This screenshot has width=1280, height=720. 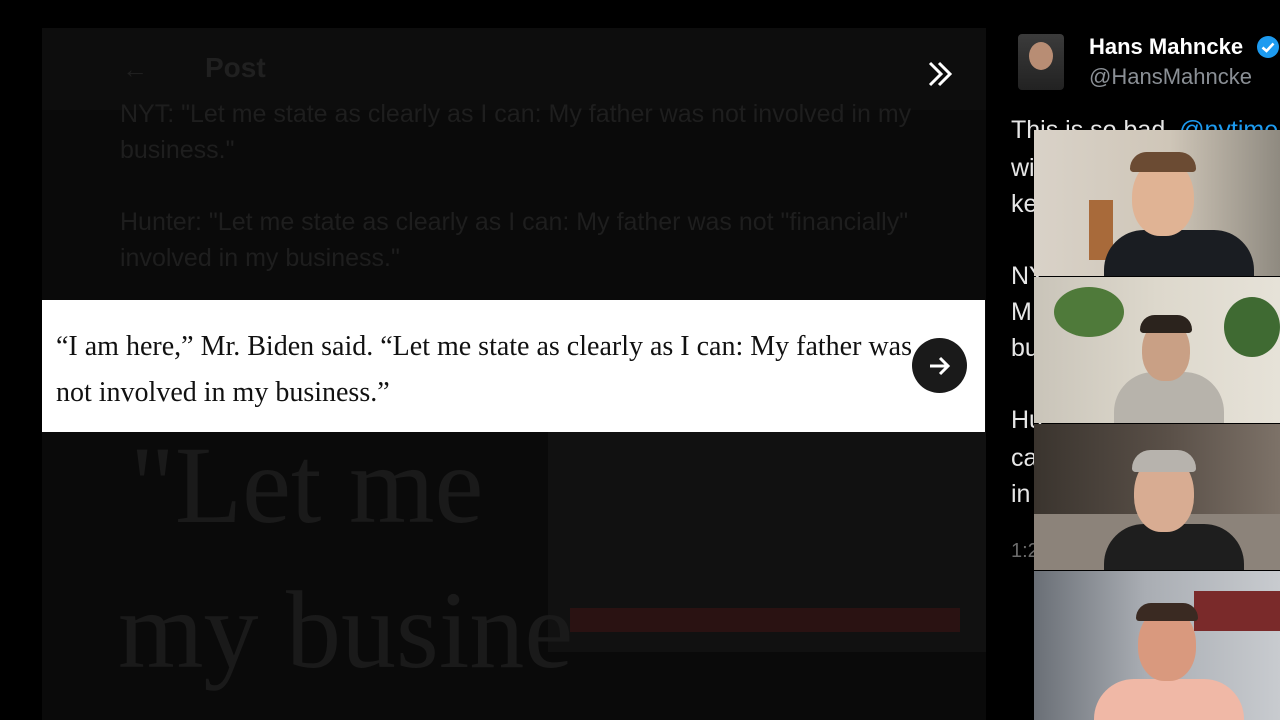 I want to click on tweet-text-line-5: M, so click(x=1021, y=312).